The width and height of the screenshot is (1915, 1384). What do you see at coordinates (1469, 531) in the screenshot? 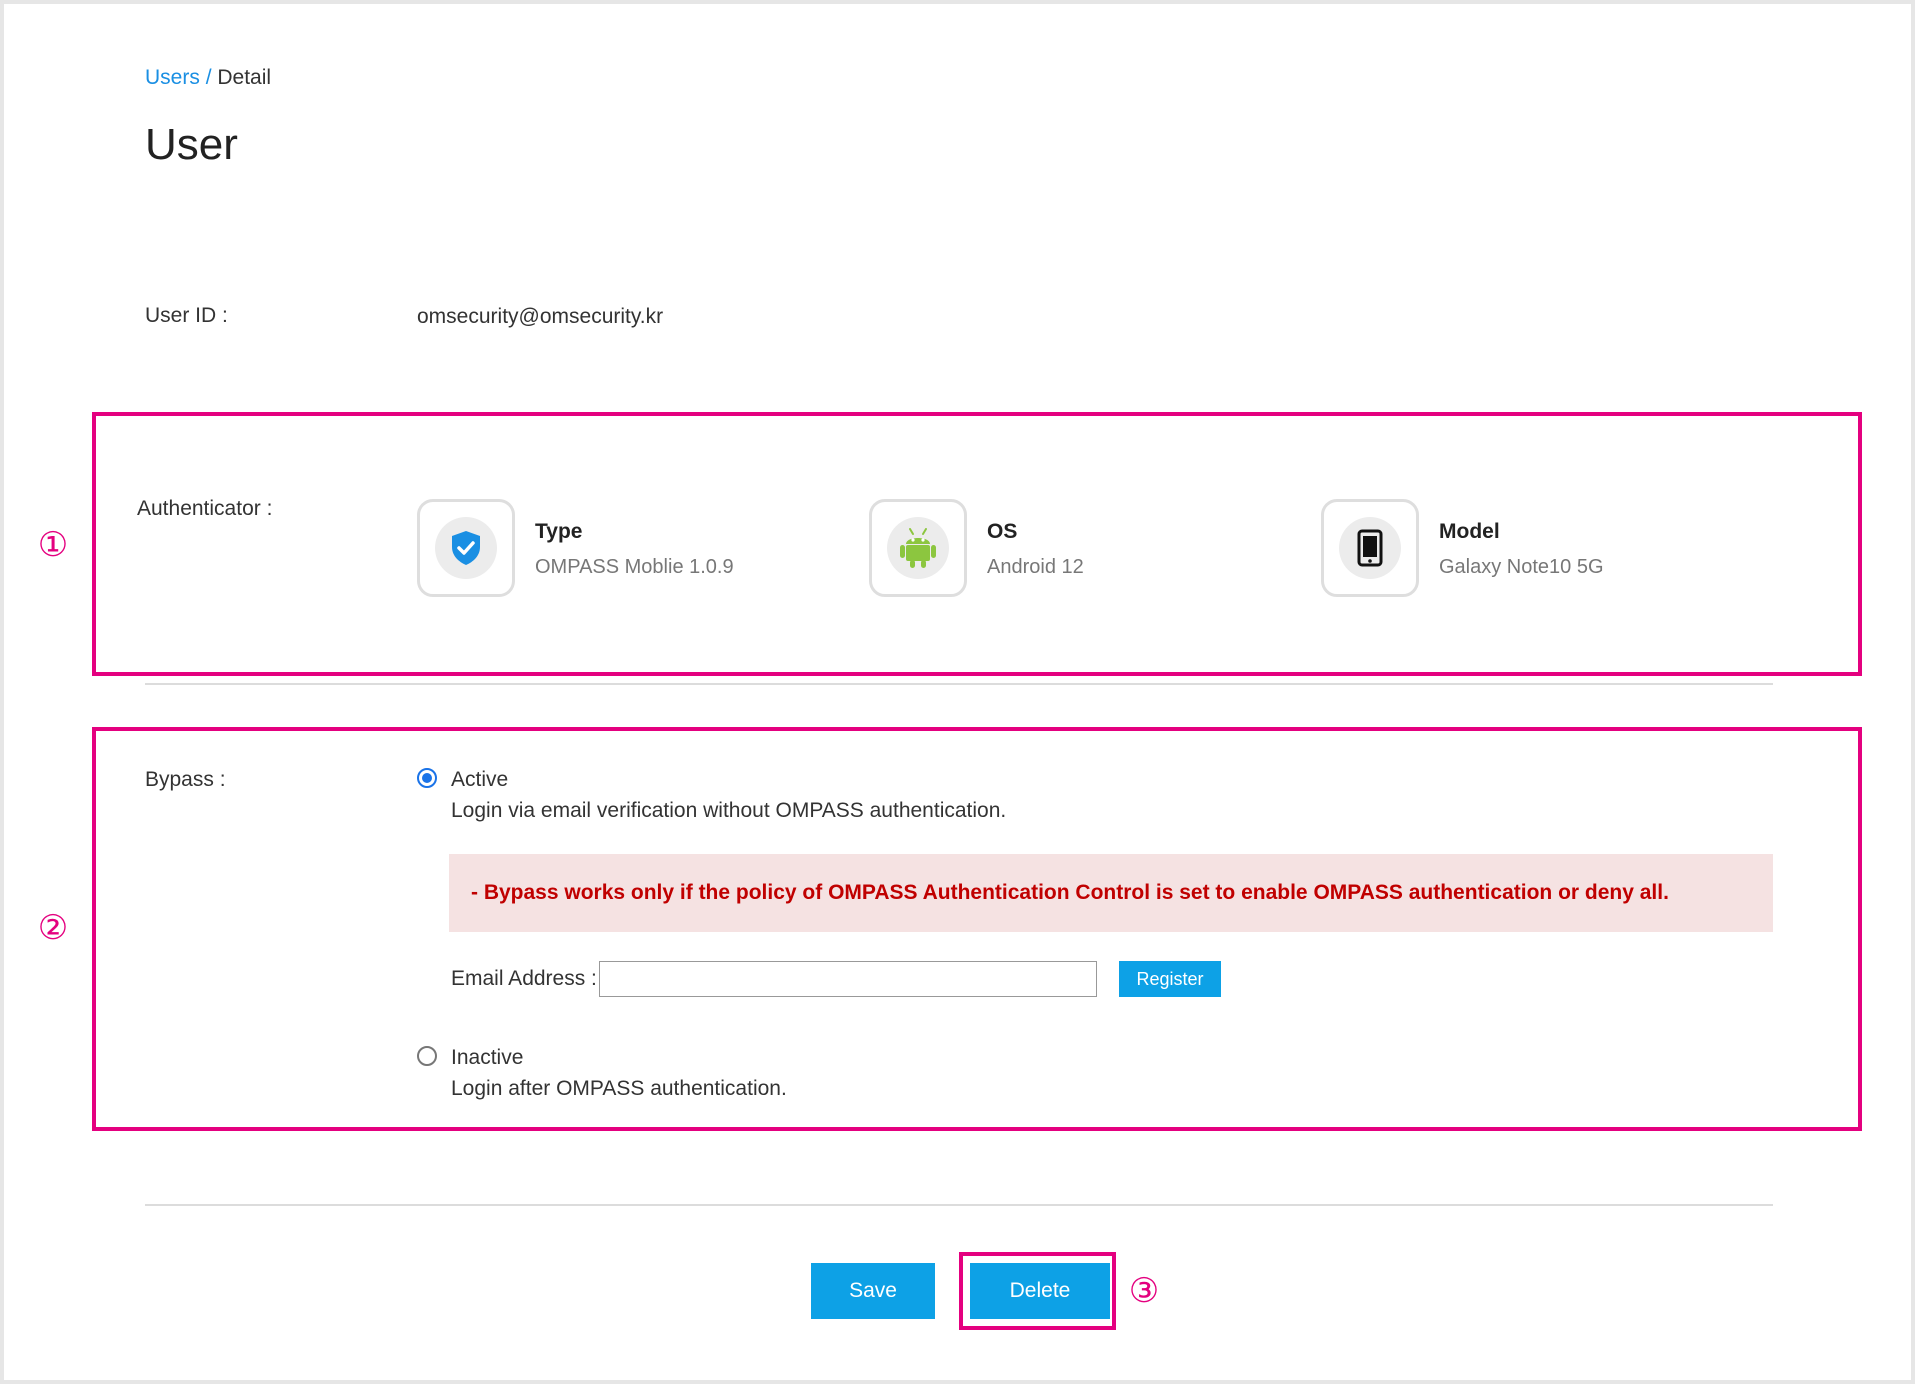
I see `model-title: Model` at bounding box center [1469, 531].